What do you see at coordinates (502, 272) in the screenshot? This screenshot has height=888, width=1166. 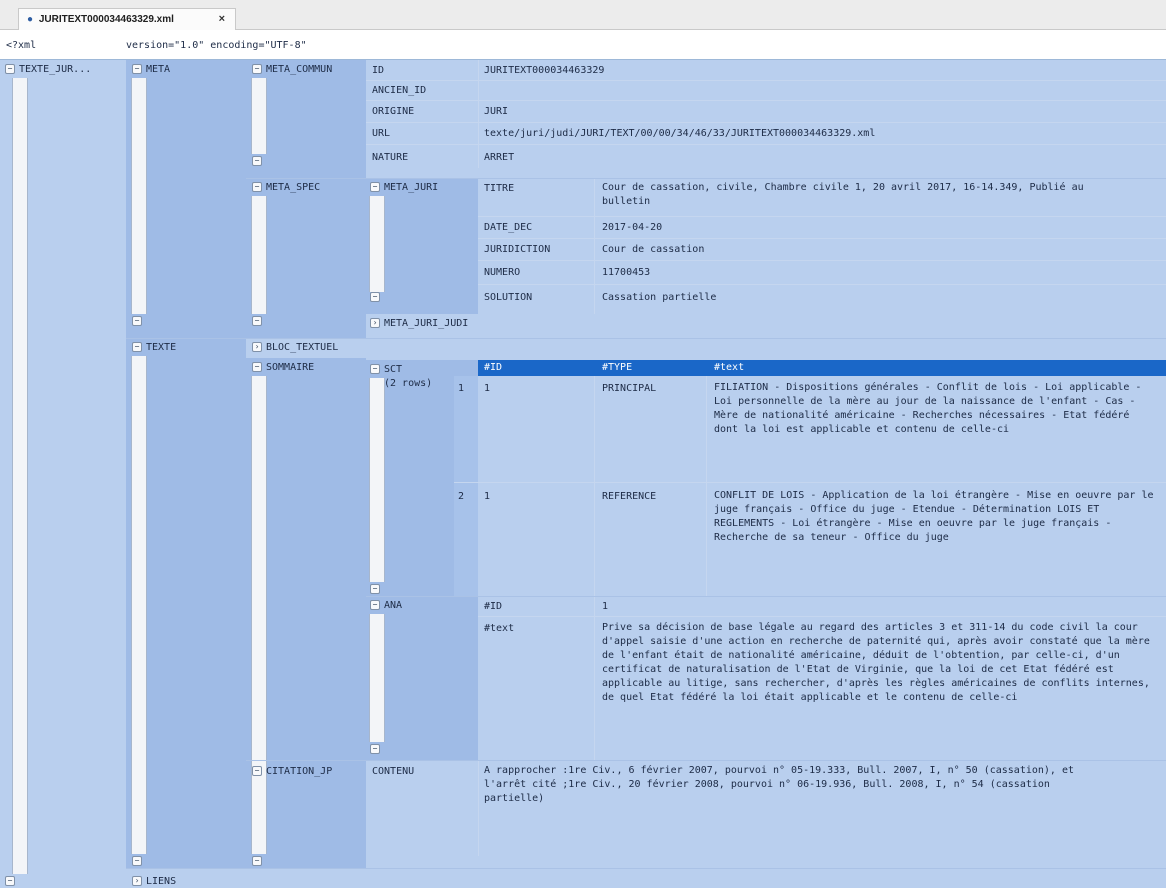 I see `key-numero: NUMERO` at bounding box center [502, 272].